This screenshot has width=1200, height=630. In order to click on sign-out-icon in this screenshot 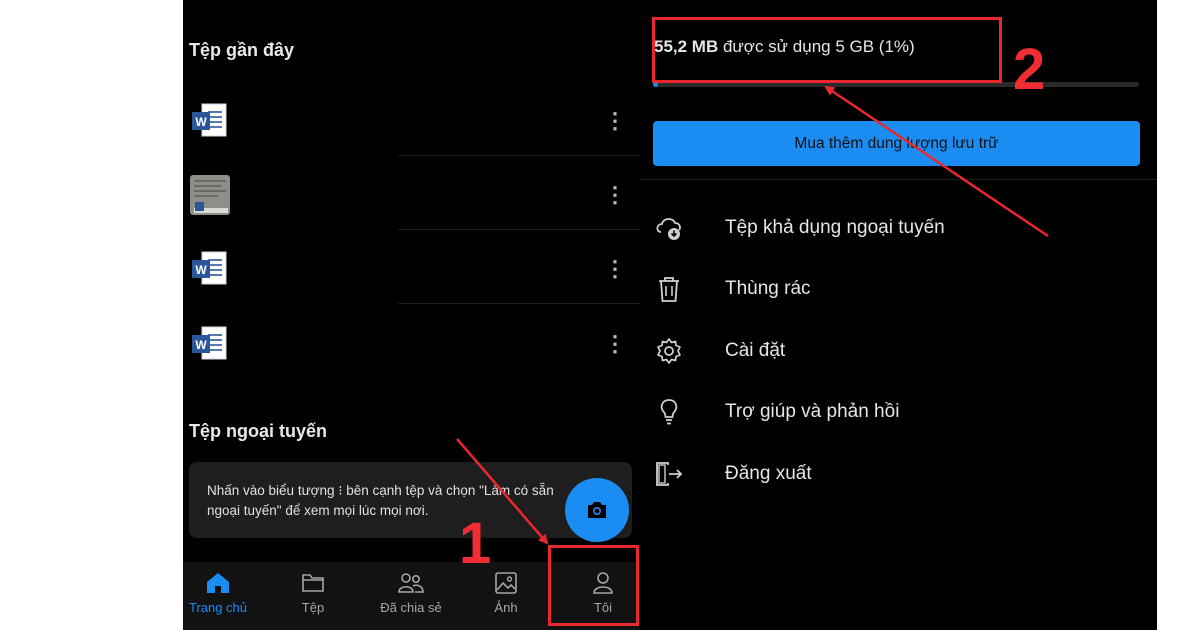, I will do `click(669, 474)`.